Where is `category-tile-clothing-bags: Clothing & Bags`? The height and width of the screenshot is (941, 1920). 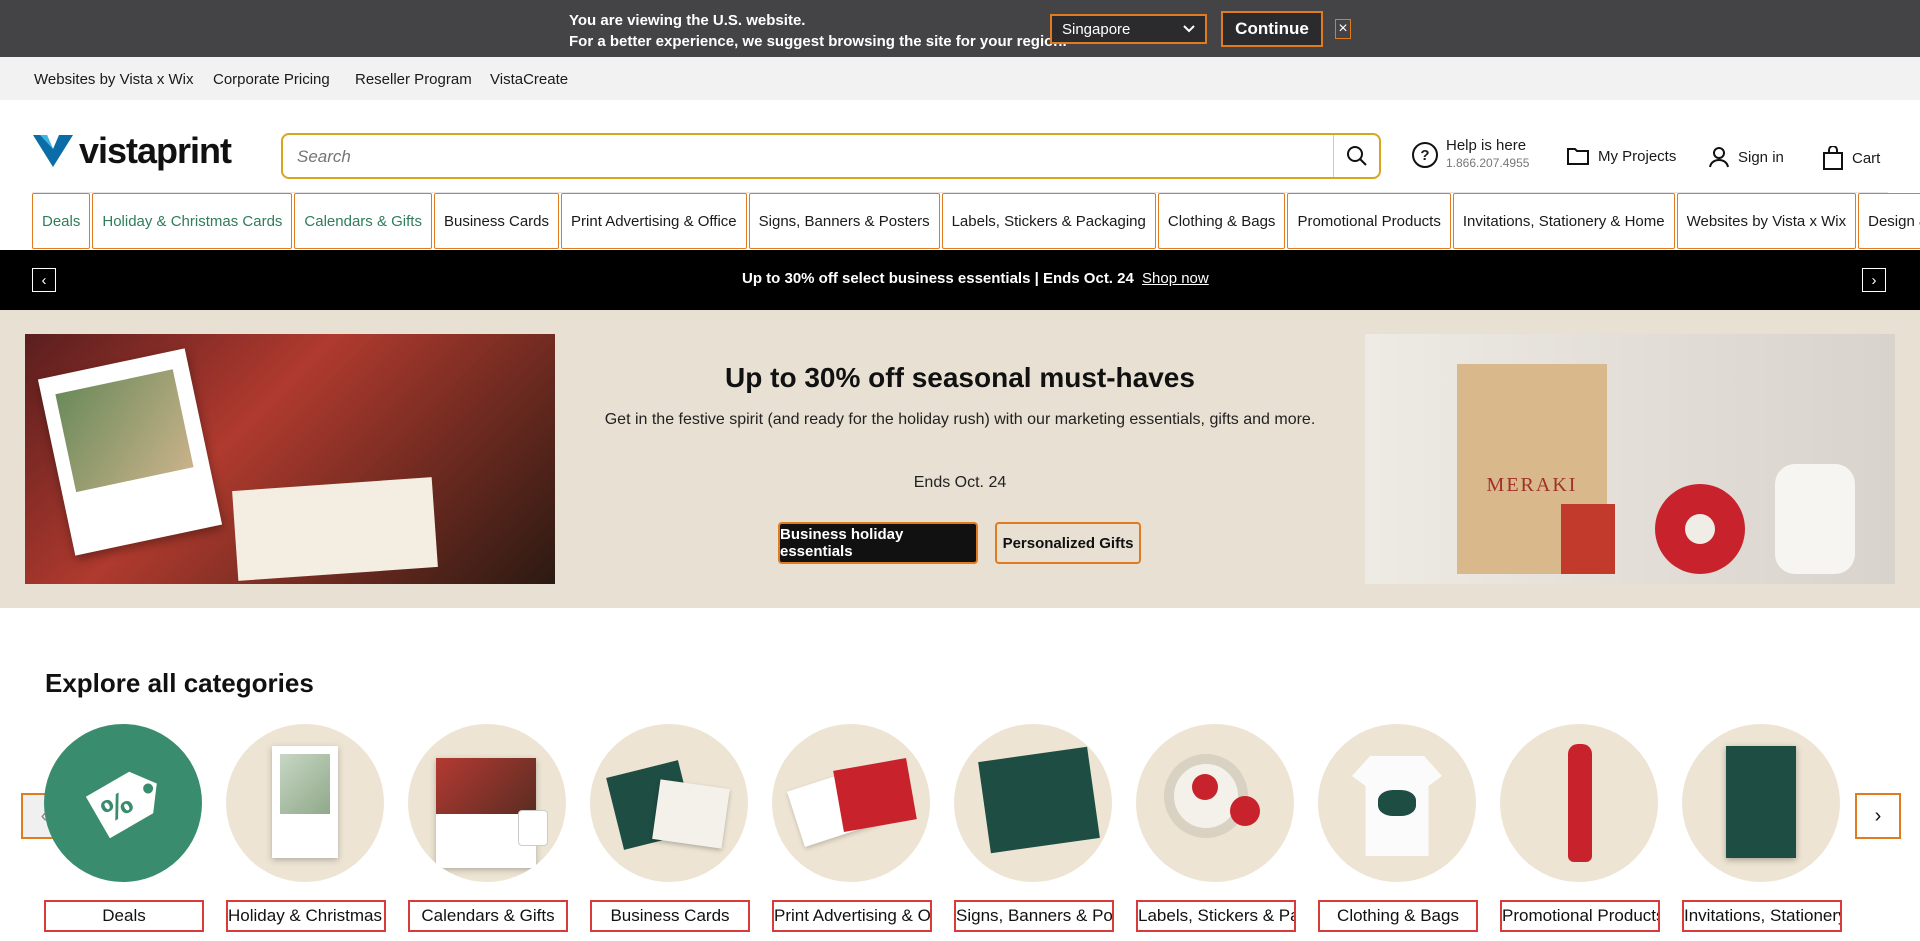
category-tile-clothing-bags: Clothing & Bags is located at coordinates (1398, 828).